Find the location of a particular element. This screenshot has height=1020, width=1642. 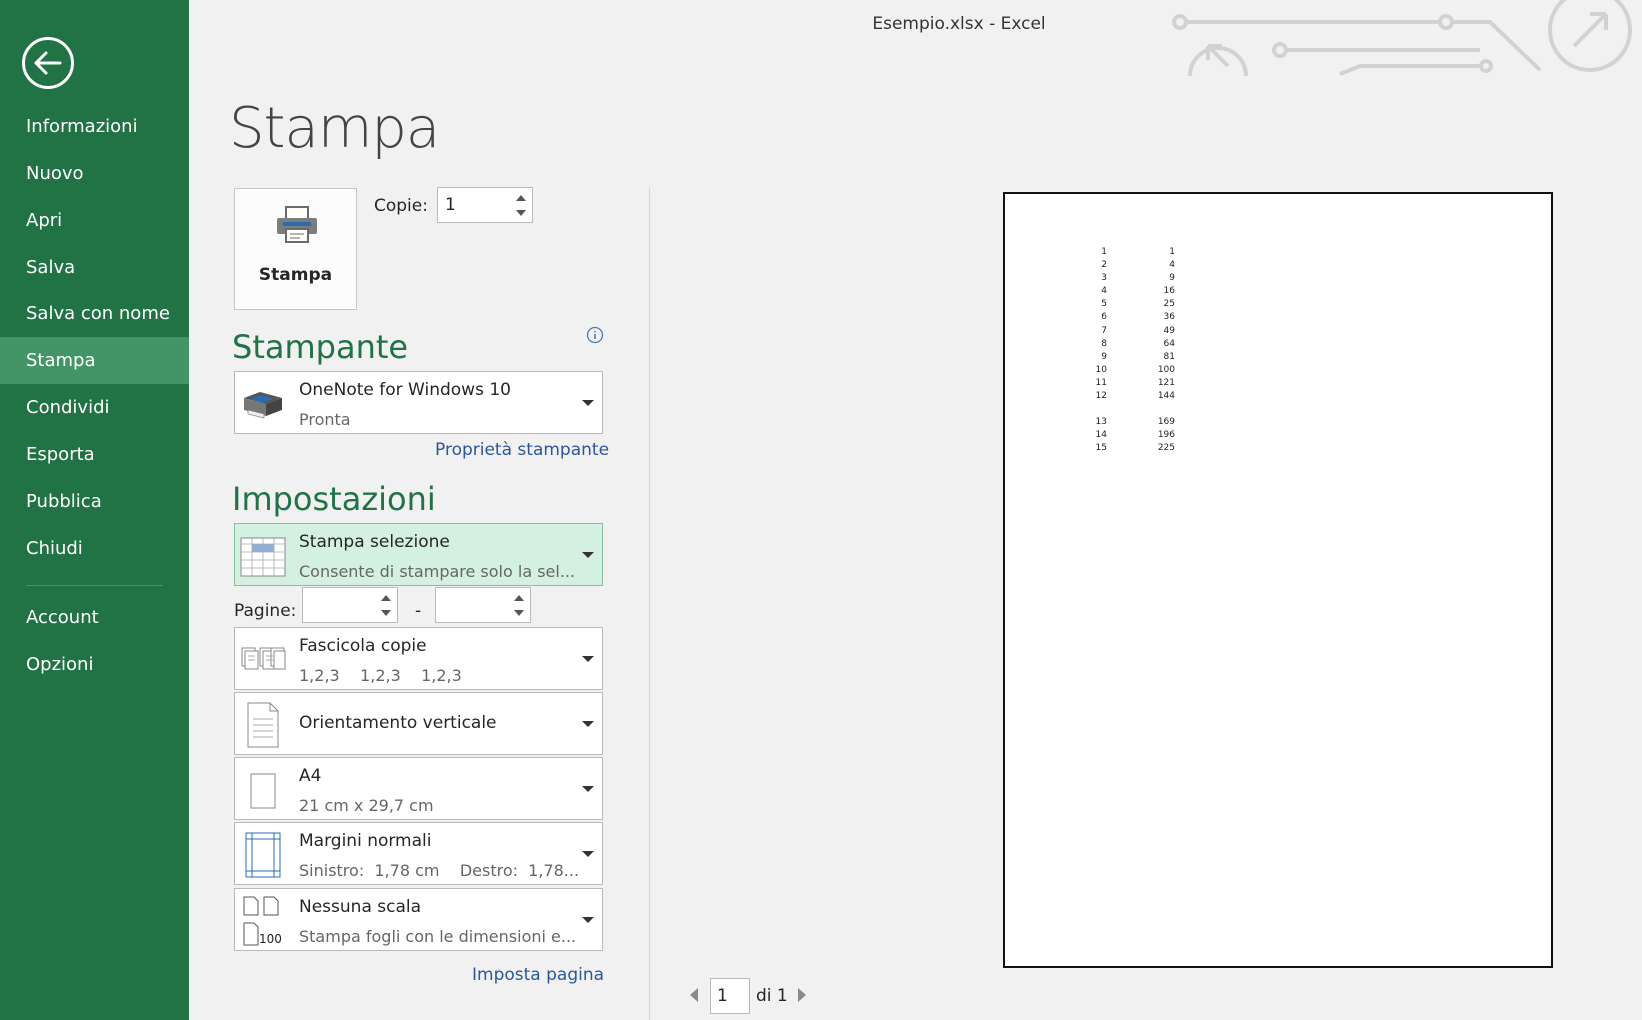

preview-row: 8 64 is located at coordinates (1125, 344).